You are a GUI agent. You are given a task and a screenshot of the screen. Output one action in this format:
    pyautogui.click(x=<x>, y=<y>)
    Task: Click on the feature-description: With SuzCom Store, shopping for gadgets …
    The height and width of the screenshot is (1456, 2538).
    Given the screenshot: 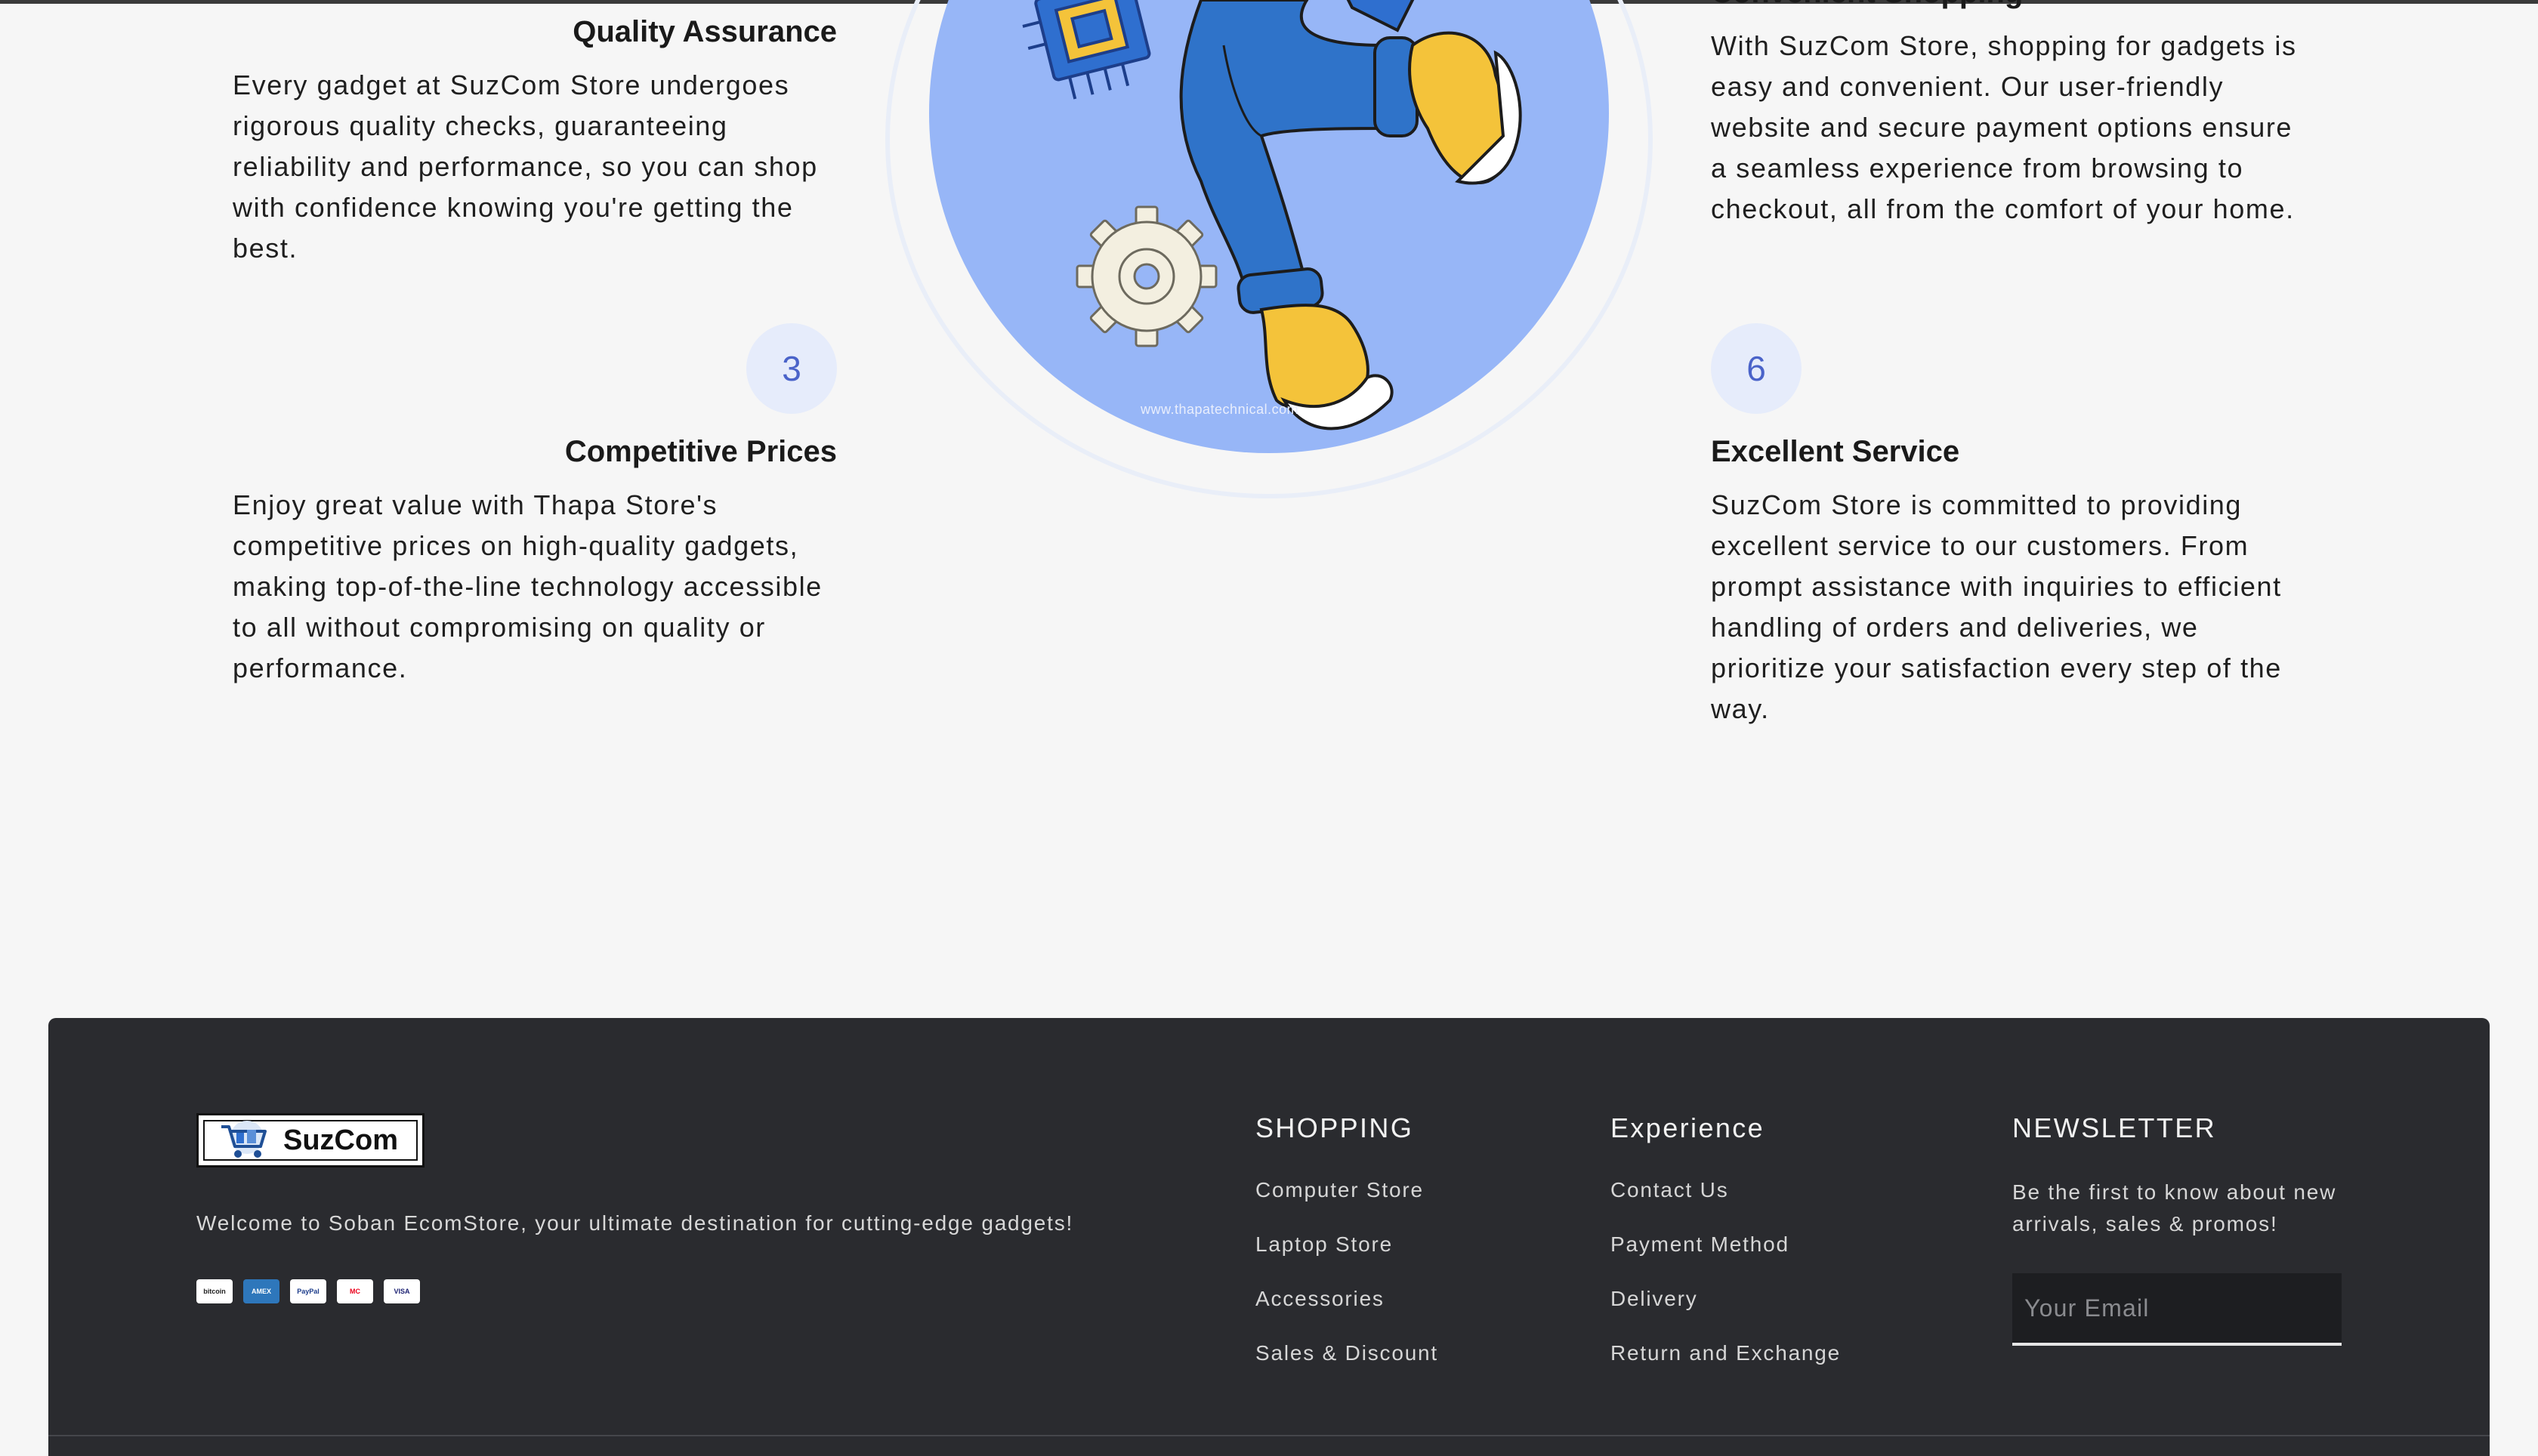 What is the action you would take?
    pyautogui.click(x=2004, y=127)
    